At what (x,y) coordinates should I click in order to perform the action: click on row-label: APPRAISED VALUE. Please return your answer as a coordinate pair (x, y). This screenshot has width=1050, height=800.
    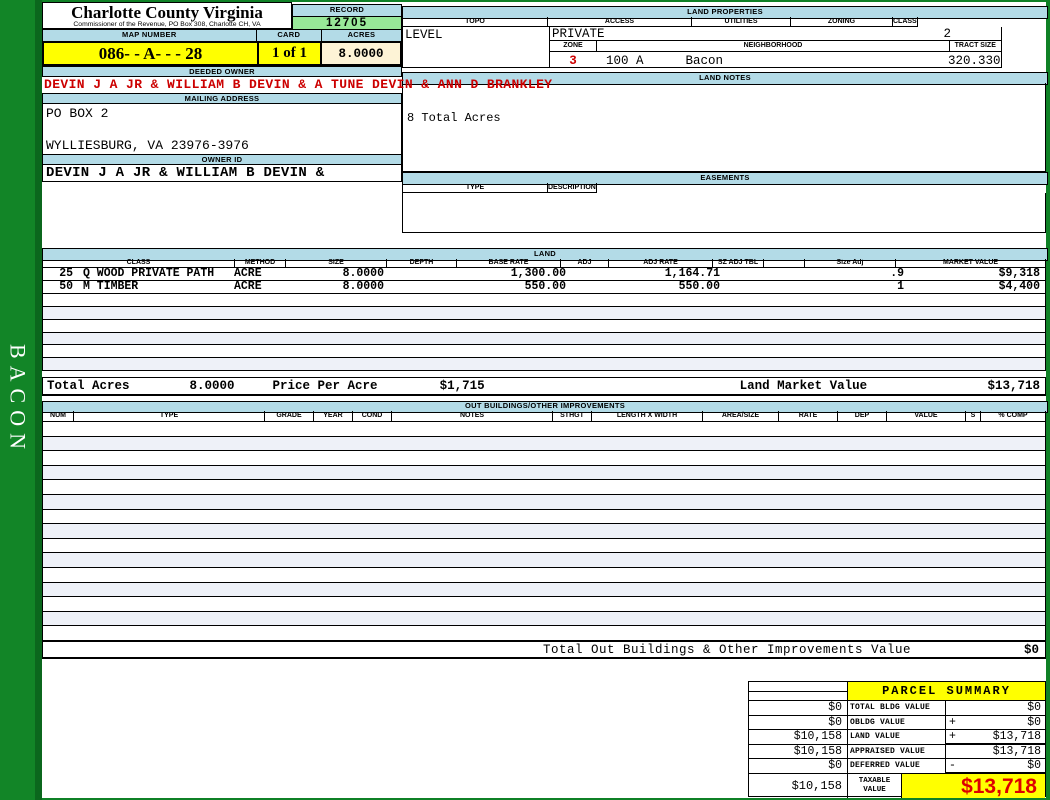
    Looking at the image, I should click on (897, 752).